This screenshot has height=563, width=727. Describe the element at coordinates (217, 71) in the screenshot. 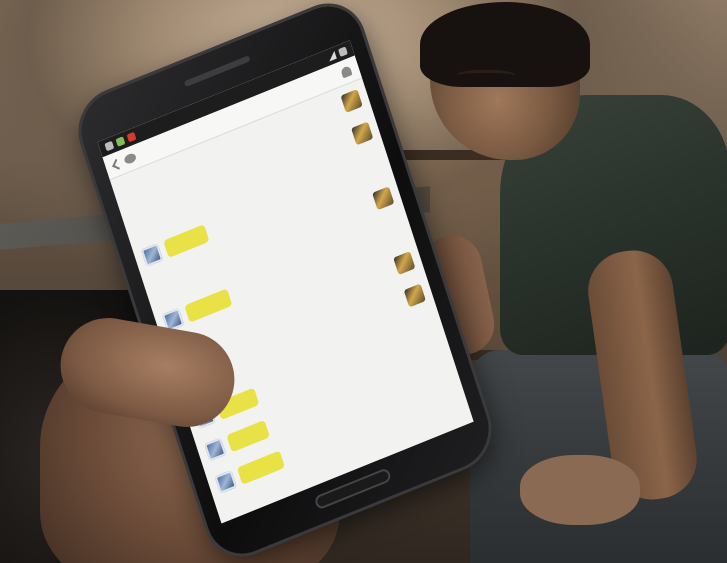

I see `phone-speaker` at that location.